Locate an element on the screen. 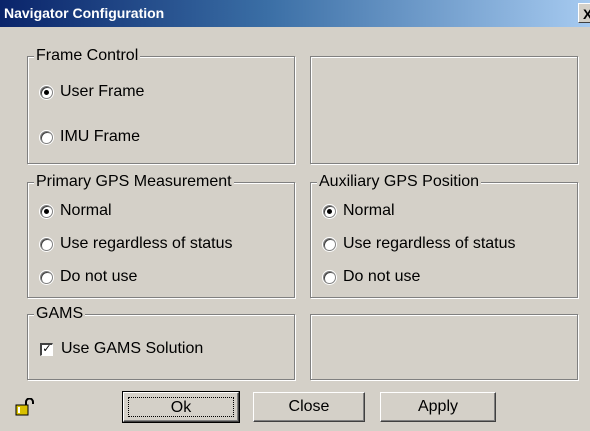 This screenshot has width=590, height=431. apply-button: Apply is located at coordinates (438, 407).